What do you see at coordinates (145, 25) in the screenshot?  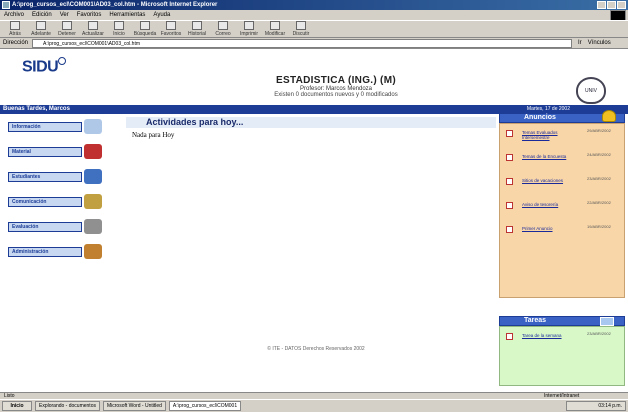 I see `search-icon` at bounding box center [145, 25].